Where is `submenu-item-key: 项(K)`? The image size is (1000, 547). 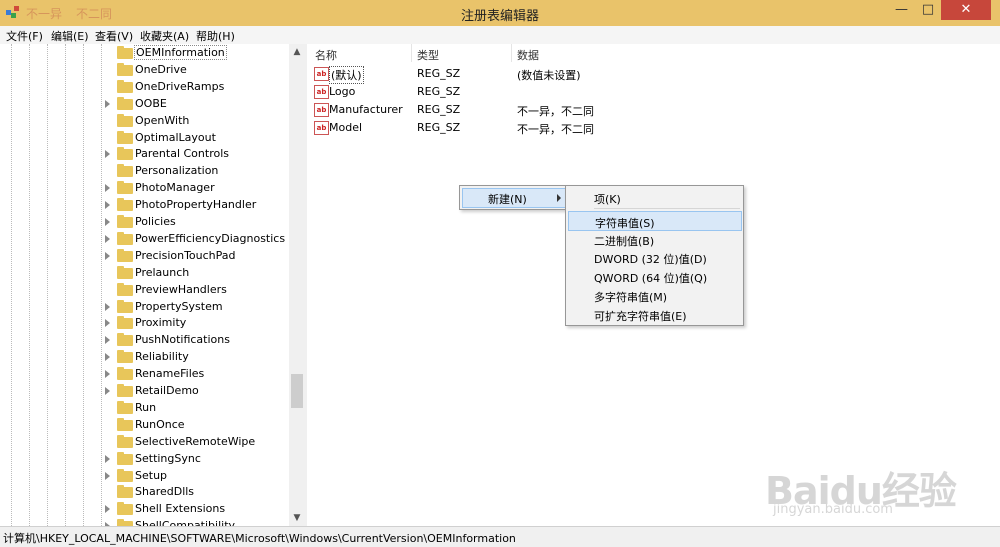
submenu-item-key: 项(K) is located at coordinates (654, 197).